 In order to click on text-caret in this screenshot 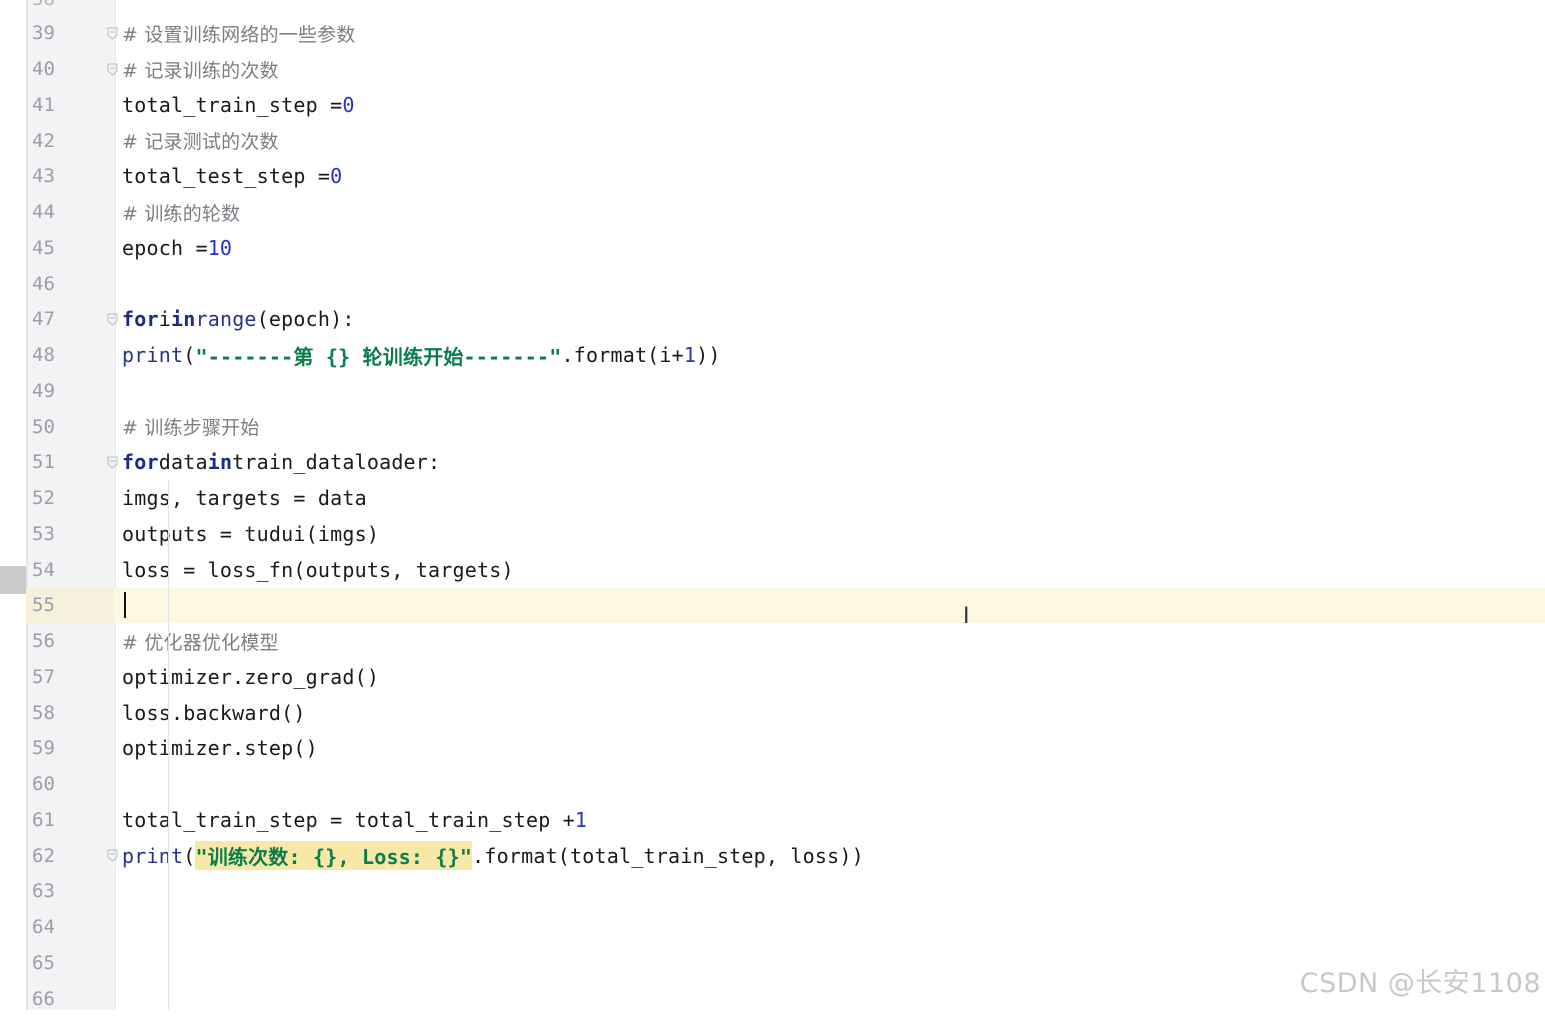, I will do `click(125, 605)`.